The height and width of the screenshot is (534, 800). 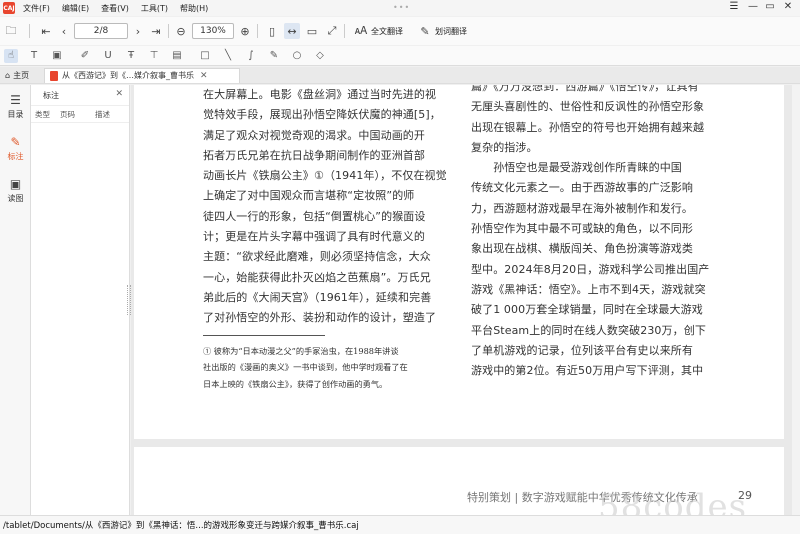 I want to click on vertical-scrollbar, so click(x=796, y=300).